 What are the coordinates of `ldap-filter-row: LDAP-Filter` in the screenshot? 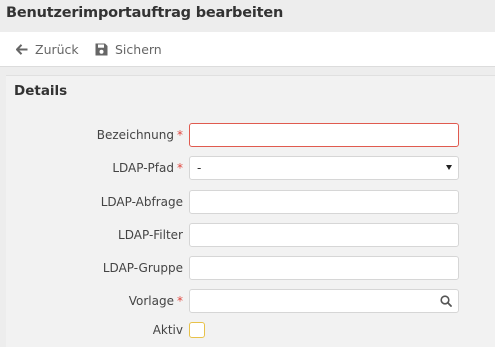 It's located at (250, 235).